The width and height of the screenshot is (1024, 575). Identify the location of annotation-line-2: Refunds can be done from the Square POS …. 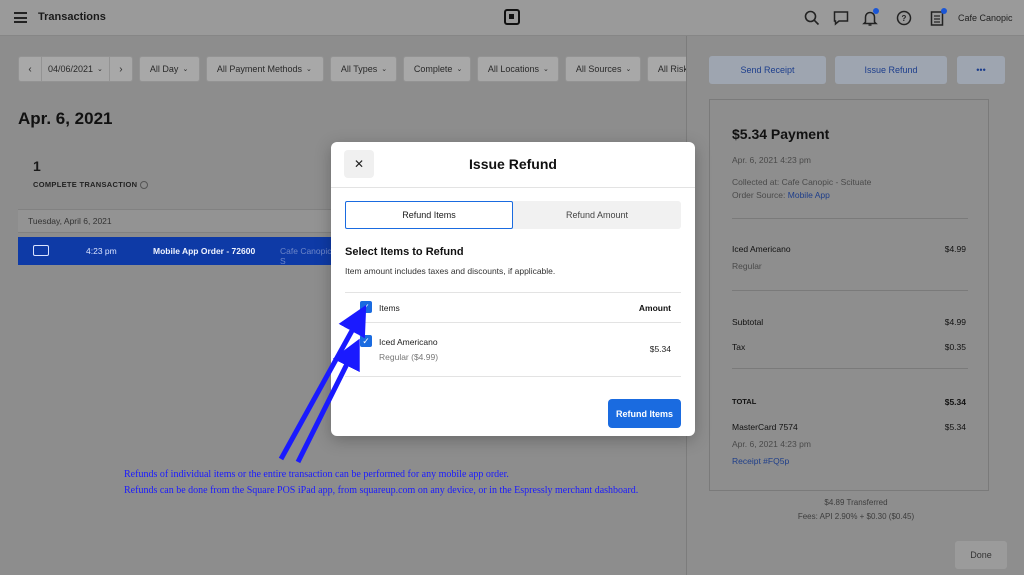
(381, 490).